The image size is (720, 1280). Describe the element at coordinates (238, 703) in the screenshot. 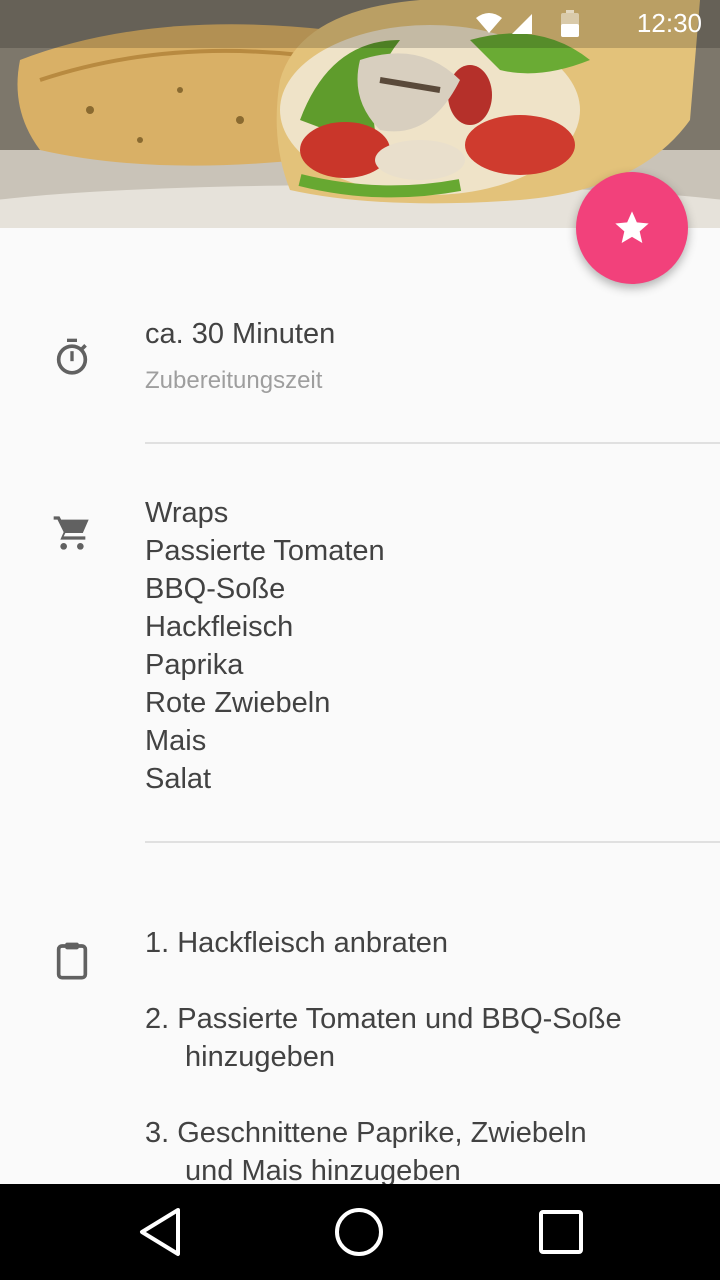

I see `ingredient-item: Rote Zwiebeln` at that location.